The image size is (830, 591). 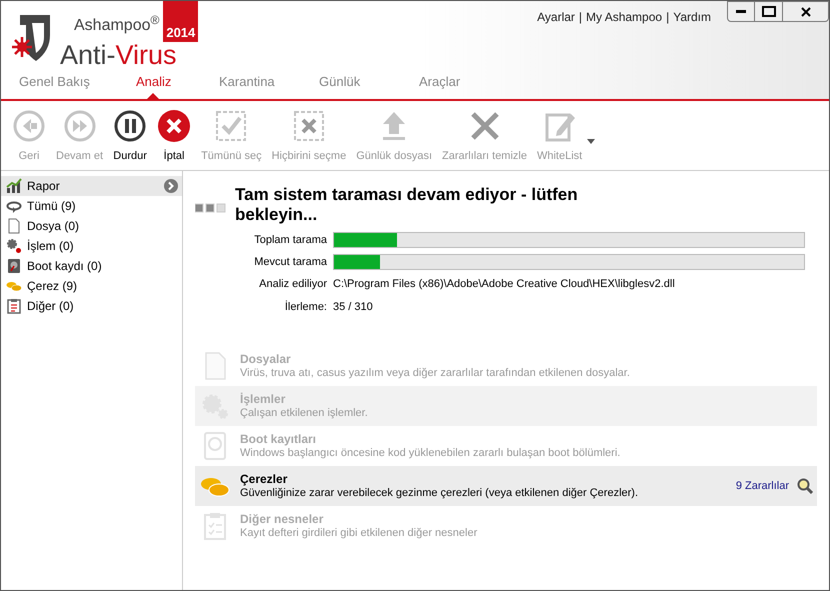 I want to click on threat-count-link: 9 Zararlılar, so click(x=762, y=486).